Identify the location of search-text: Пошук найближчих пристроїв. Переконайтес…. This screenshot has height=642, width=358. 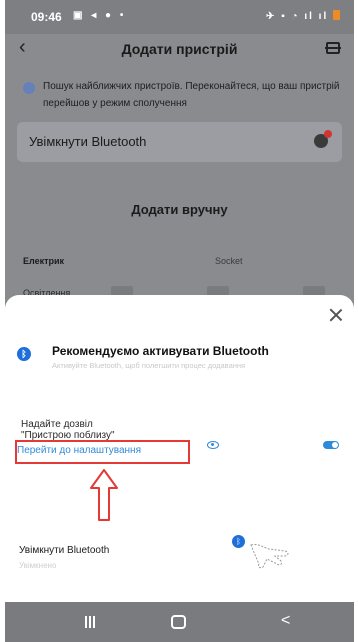
(191, 95).